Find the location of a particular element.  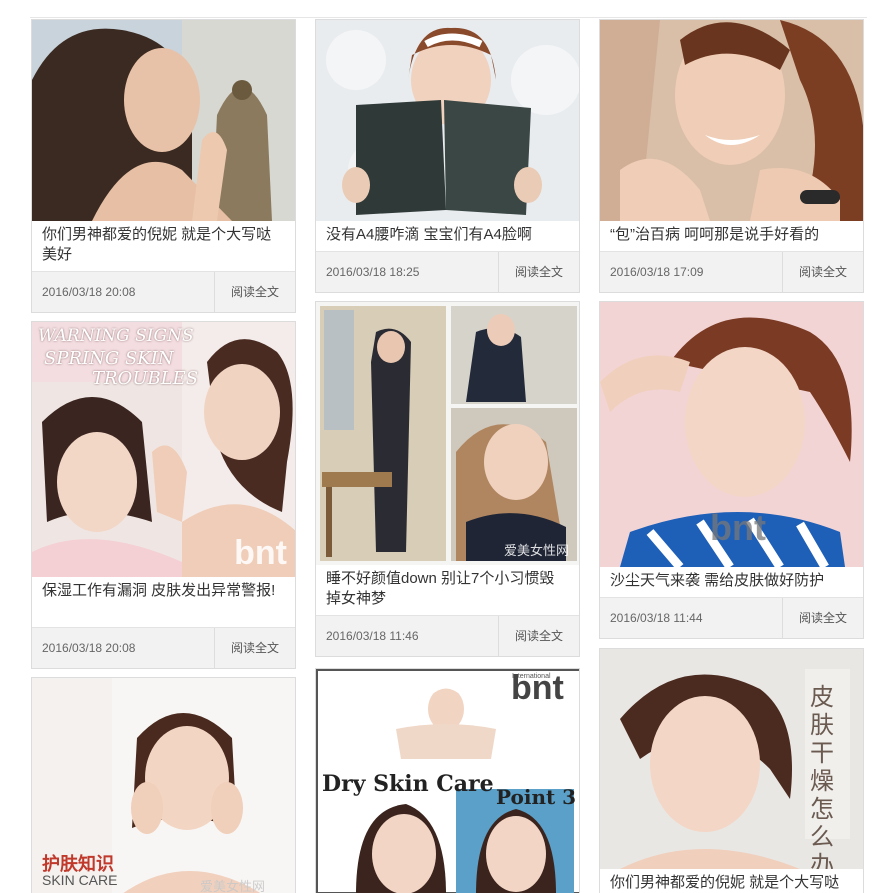

image-point: Point 3 is located at coordinates (536, 797).